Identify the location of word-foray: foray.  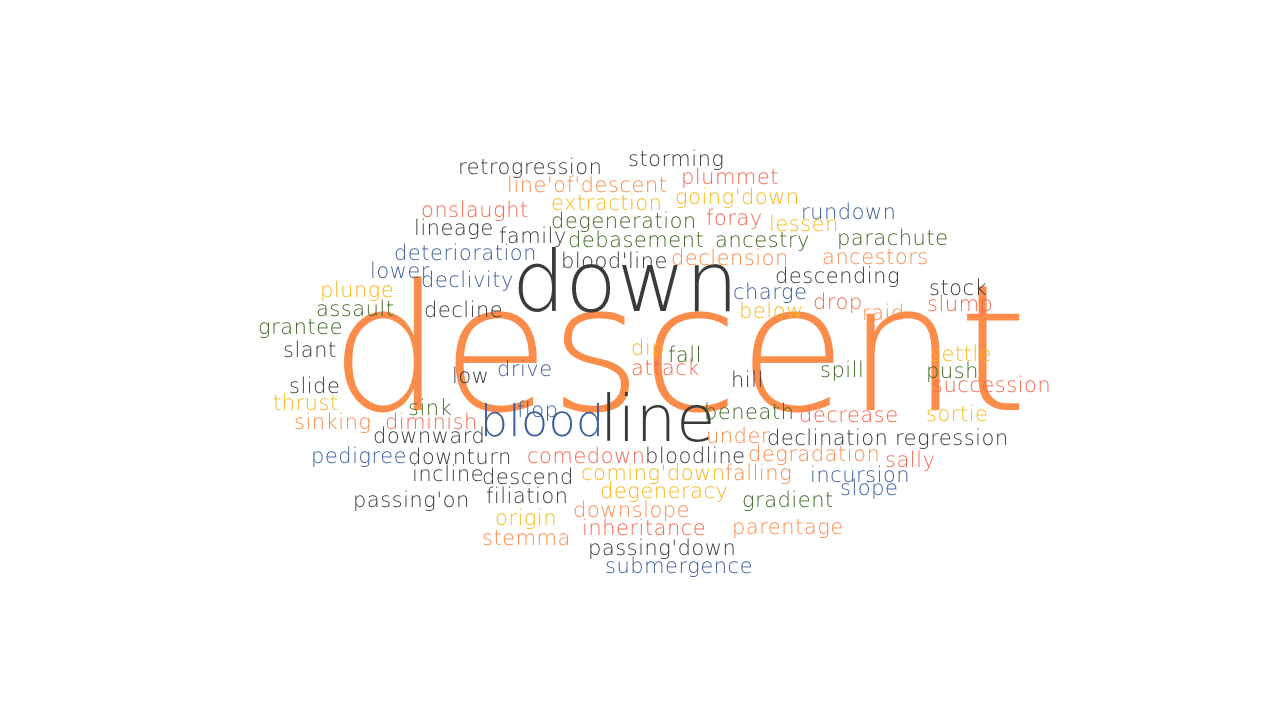
(734, 218).